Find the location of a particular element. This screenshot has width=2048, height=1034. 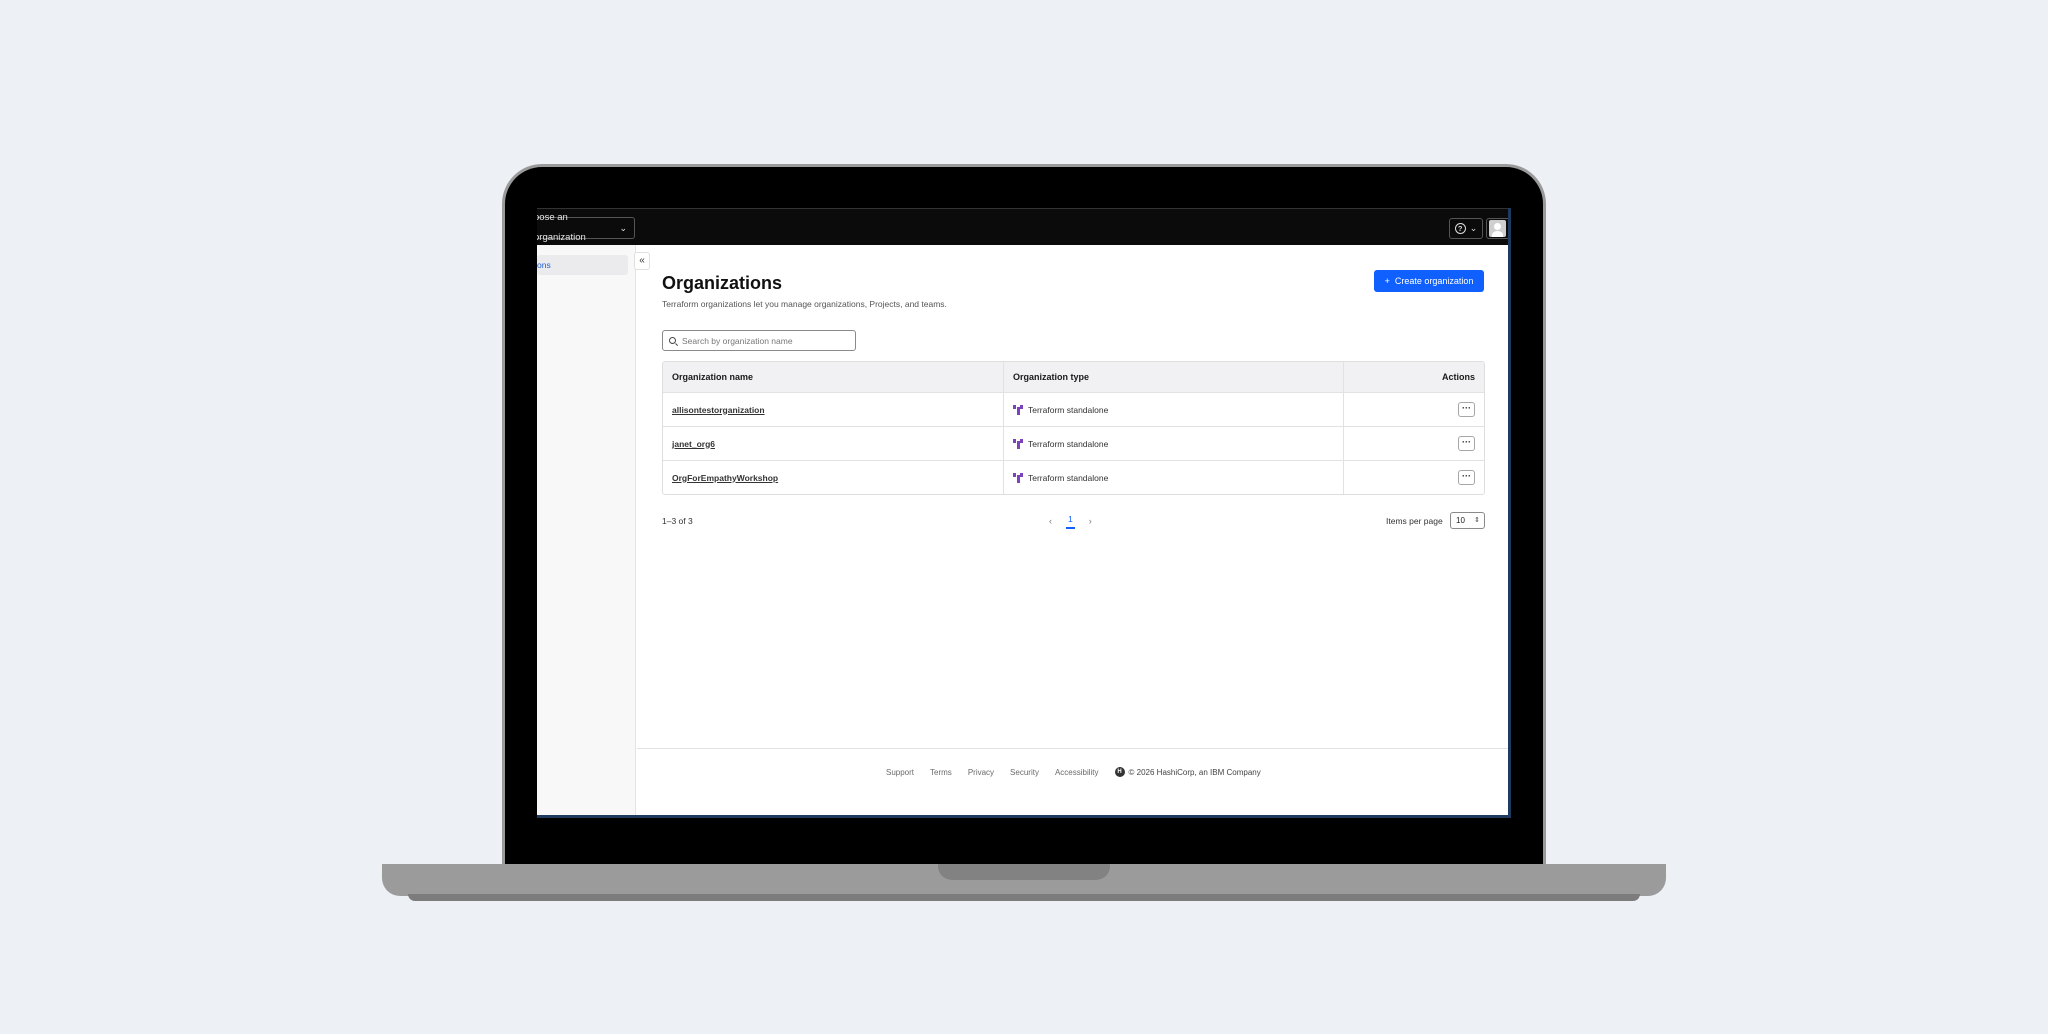

page-number-button: 1 is located at coordinates (1070, 520).